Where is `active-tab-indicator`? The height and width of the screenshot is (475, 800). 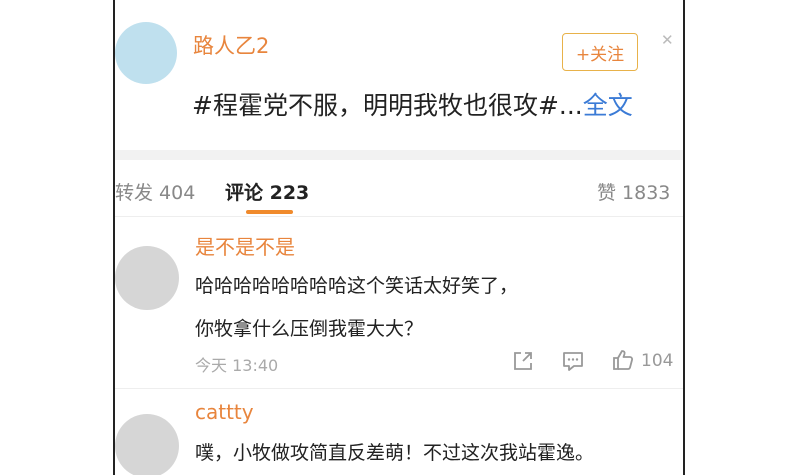 active-tab-indicator is located at coordinates (269, 212).